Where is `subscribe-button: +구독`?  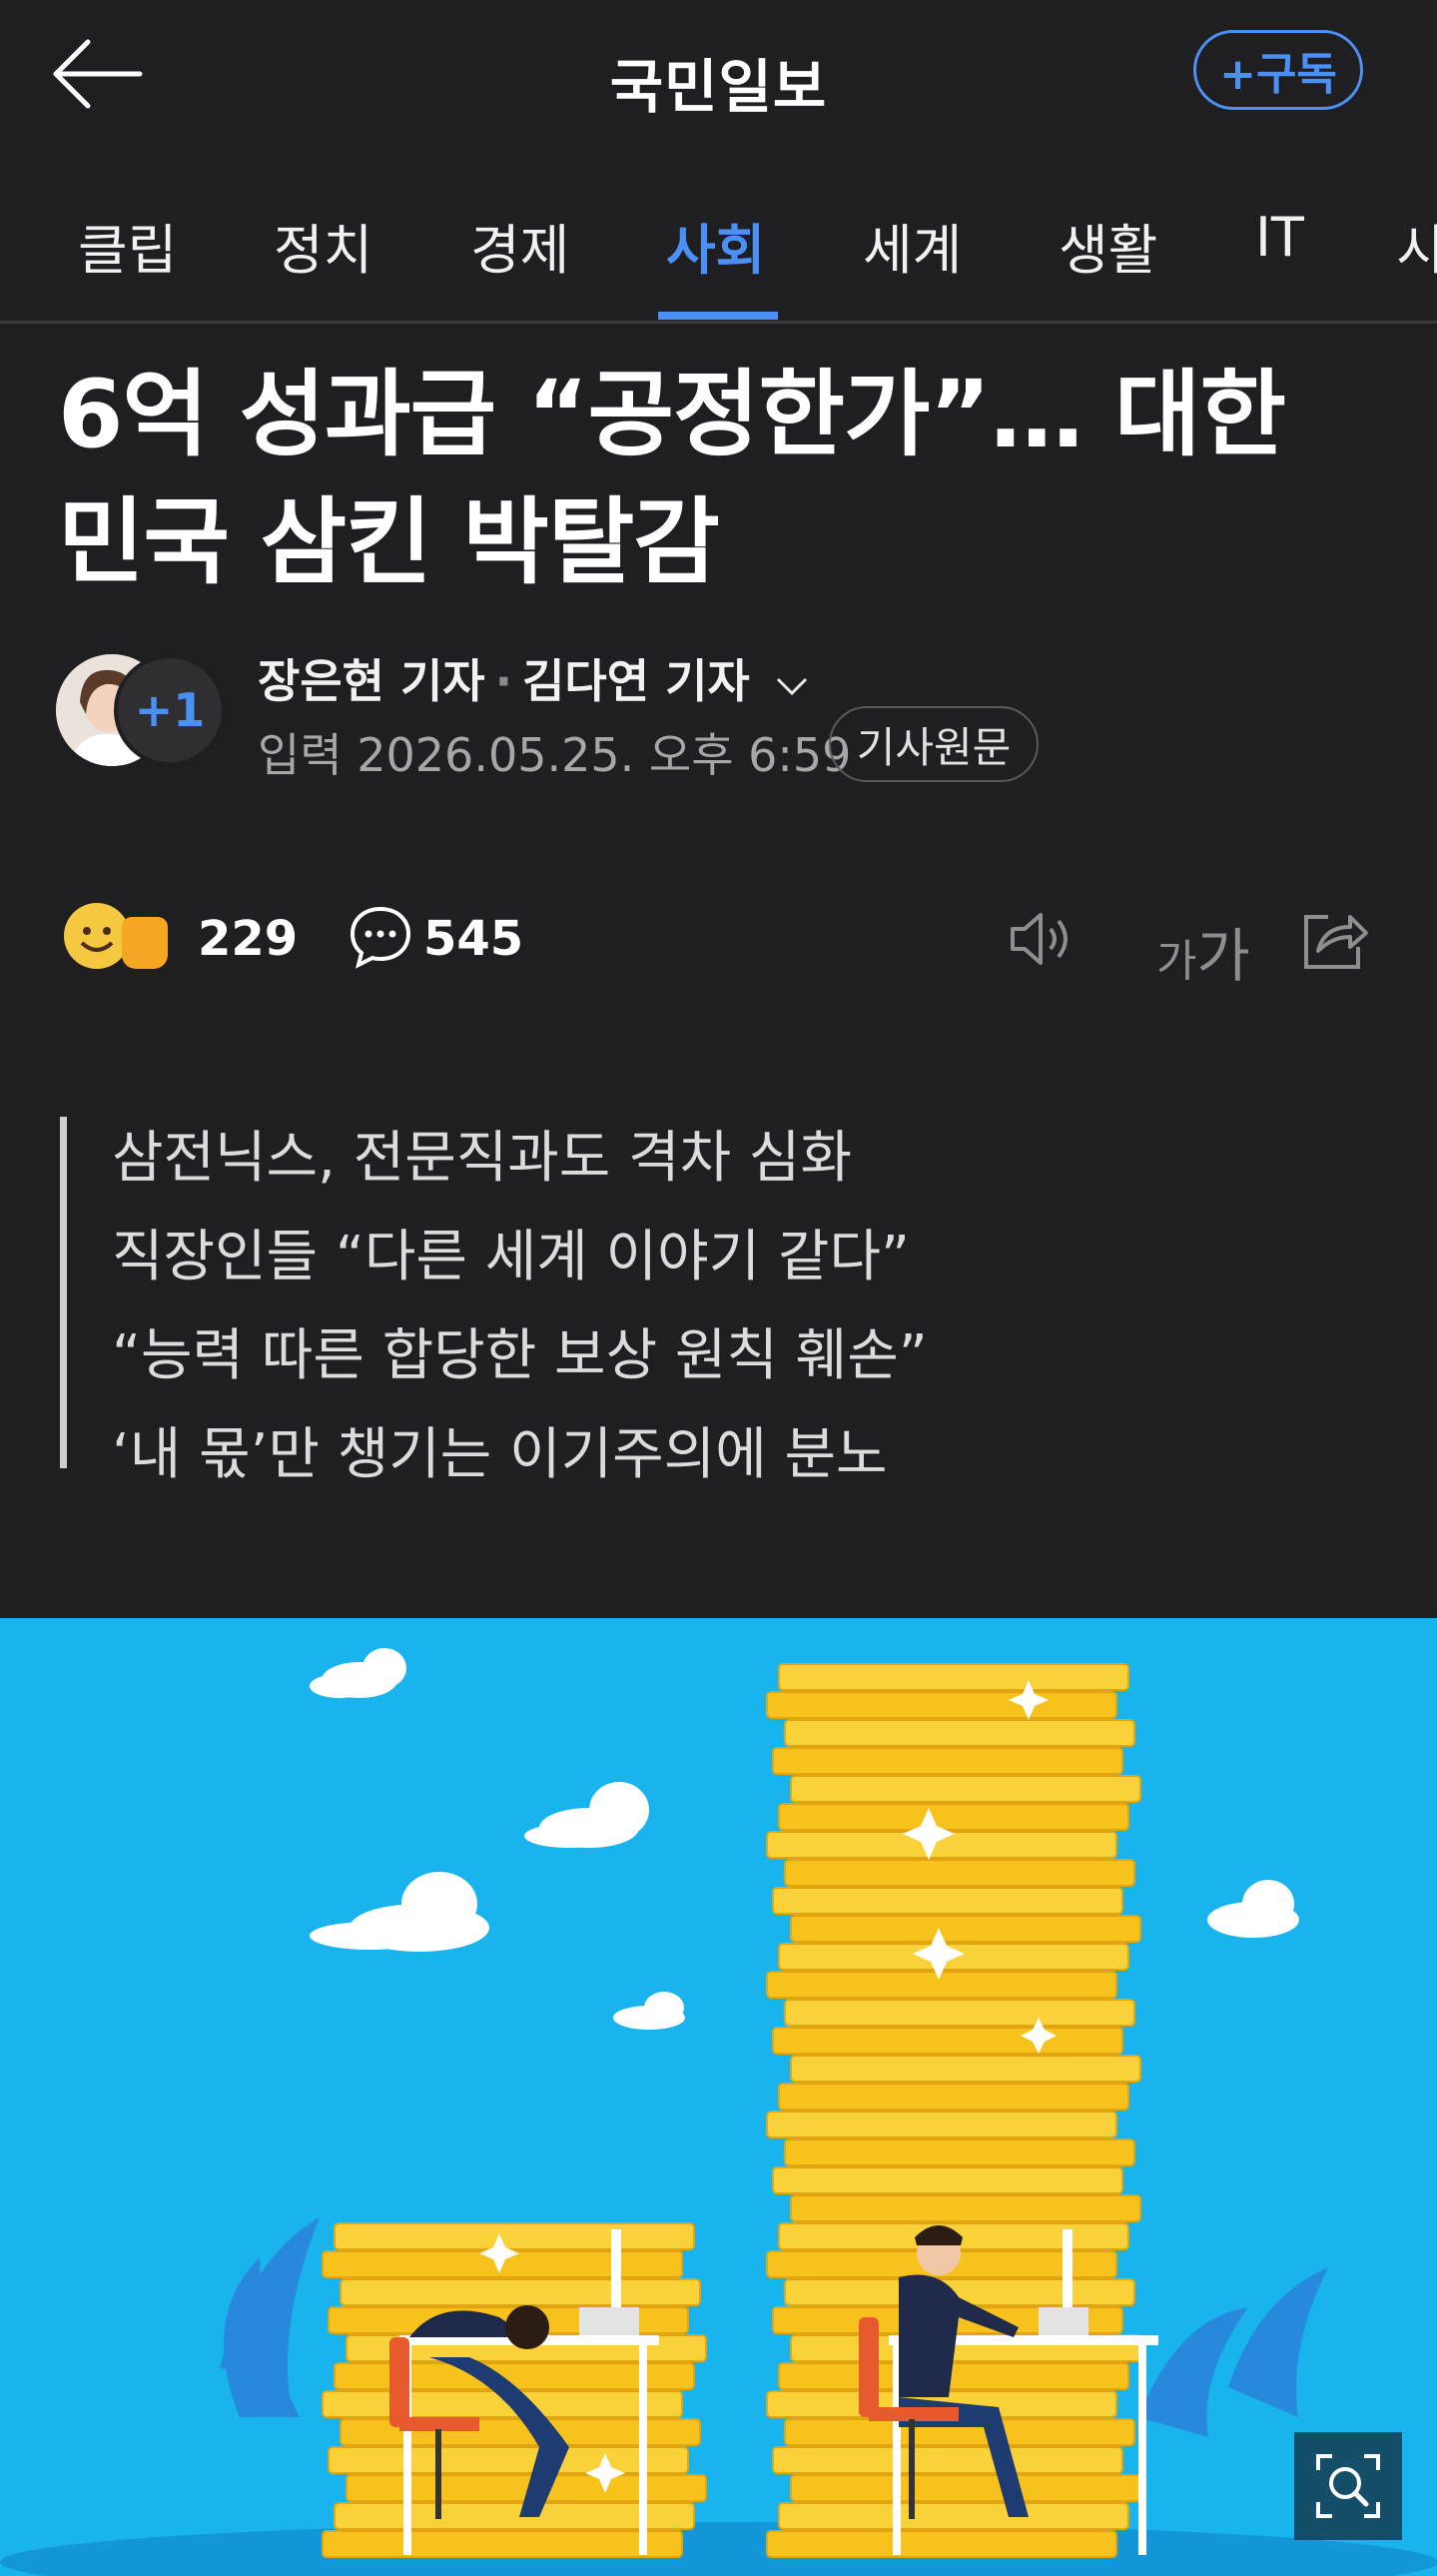 subscribe-button: +구독 is located at coordinates (1278, 70).